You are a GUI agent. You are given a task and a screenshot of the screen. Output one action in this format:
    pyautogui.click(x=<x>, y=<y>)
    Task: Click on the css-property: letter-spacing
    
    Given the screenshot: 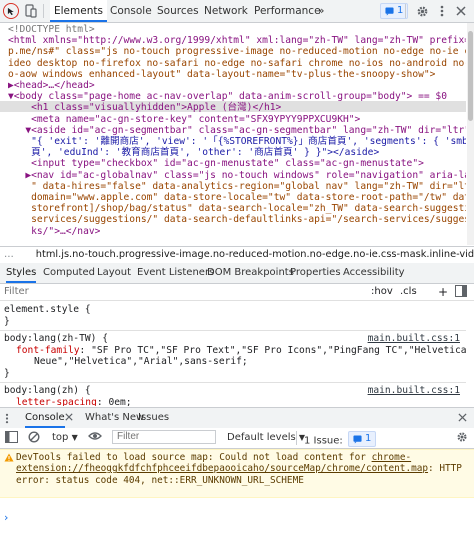 What is the action you would take?
    pyautogui.click(x=56, y=401)
    